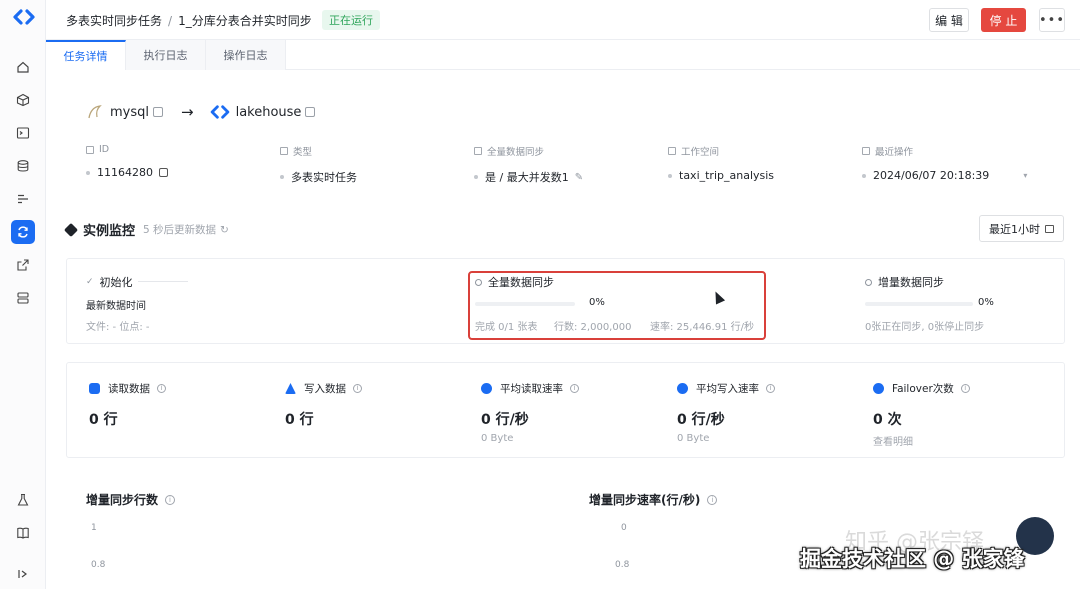  I want to click on stat-read-value: 0 行, so click(103, 420).